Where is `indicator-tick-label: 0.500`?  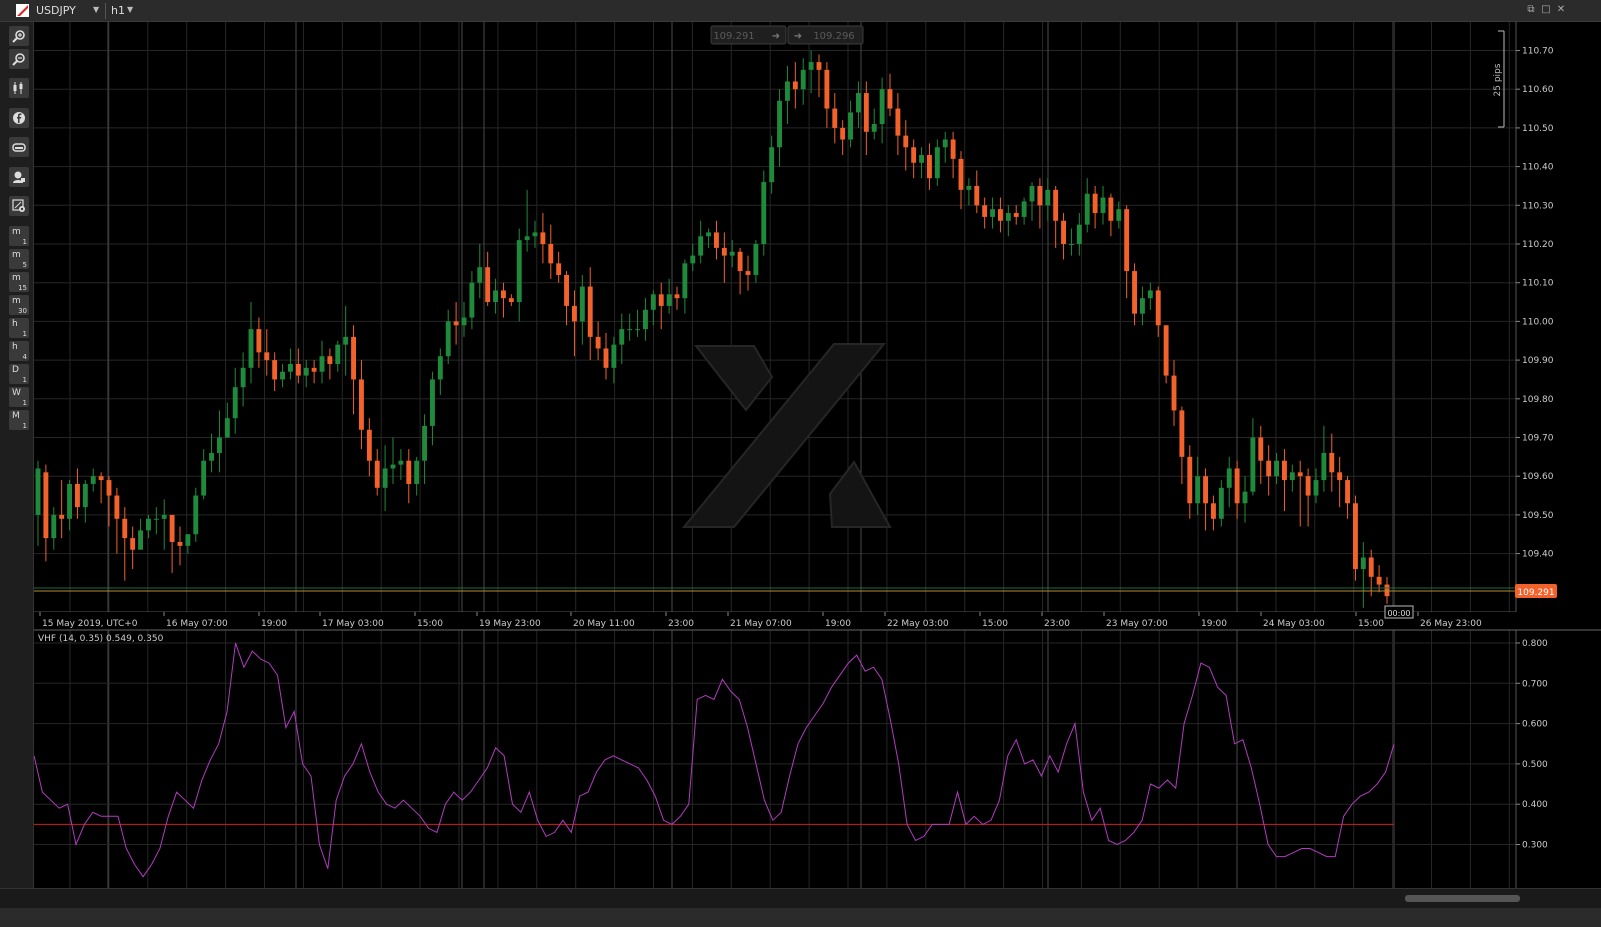
indicator-tick-label: 0.500 is located at coordinates (1535, 765).